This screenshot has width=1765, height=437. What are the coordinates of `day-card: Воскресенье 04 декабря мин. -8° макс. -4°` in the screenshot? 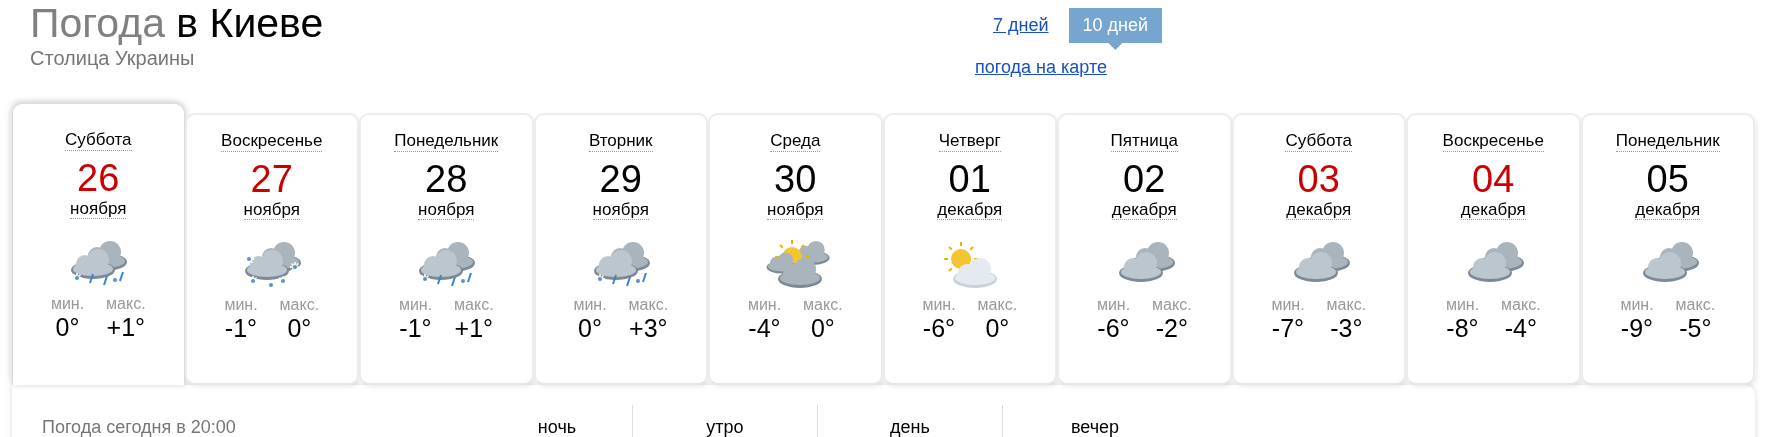 It's located at (1493, 249).